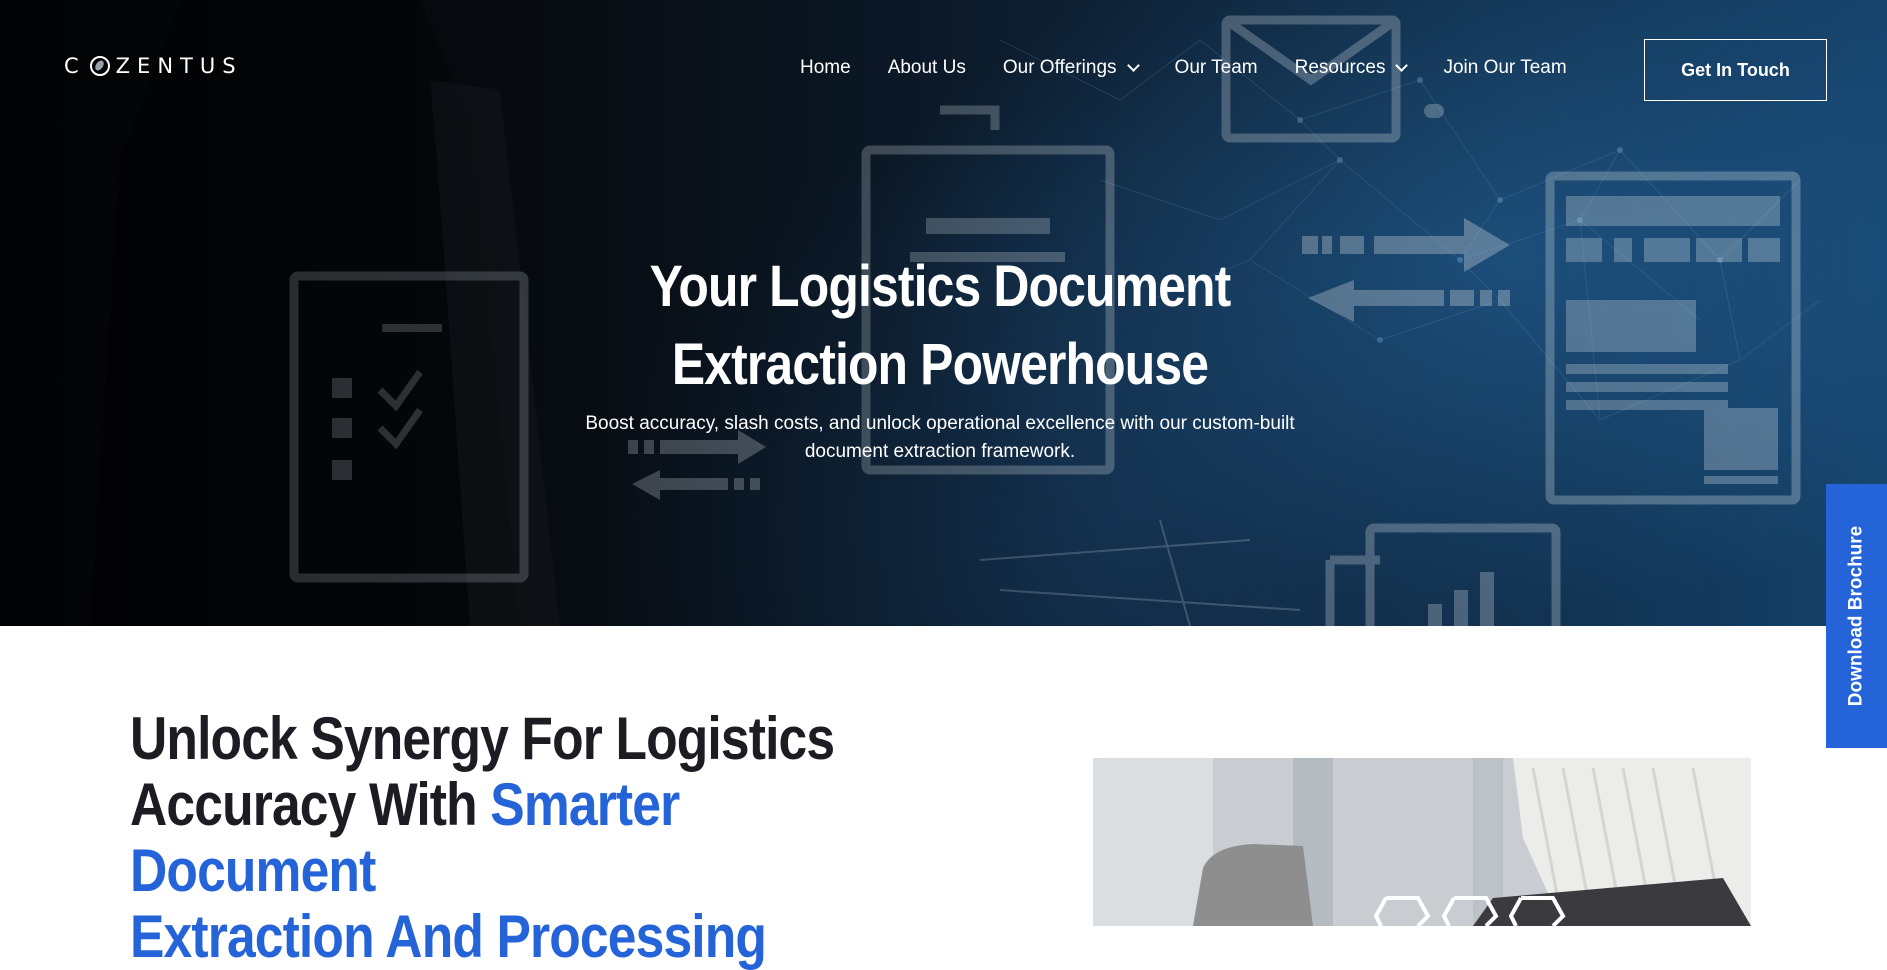  Describe the element at coordinates (940, 286) in the screenshot. I see `hero-title-line1: Your Logistics Document` at that location.